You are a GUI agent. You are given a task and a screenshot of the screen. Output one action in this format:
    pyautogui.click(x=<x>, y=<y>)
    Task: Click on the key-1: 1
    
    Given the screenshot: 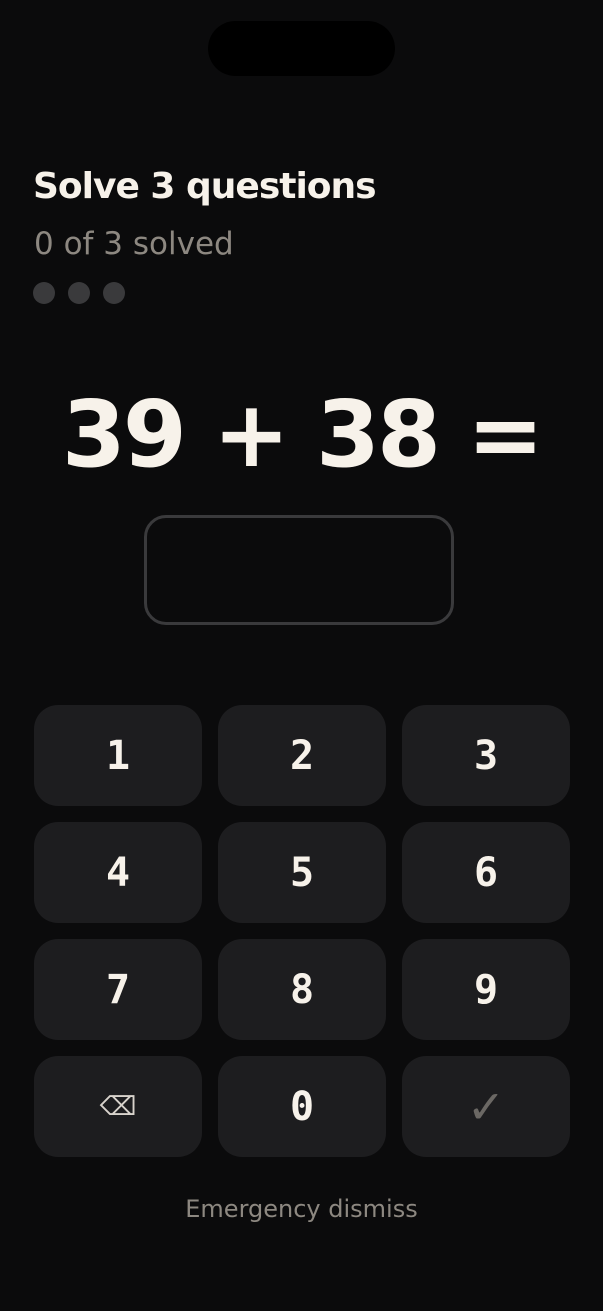 What is the action you would take?
    pyautogui.click(x=118, y=755)
    